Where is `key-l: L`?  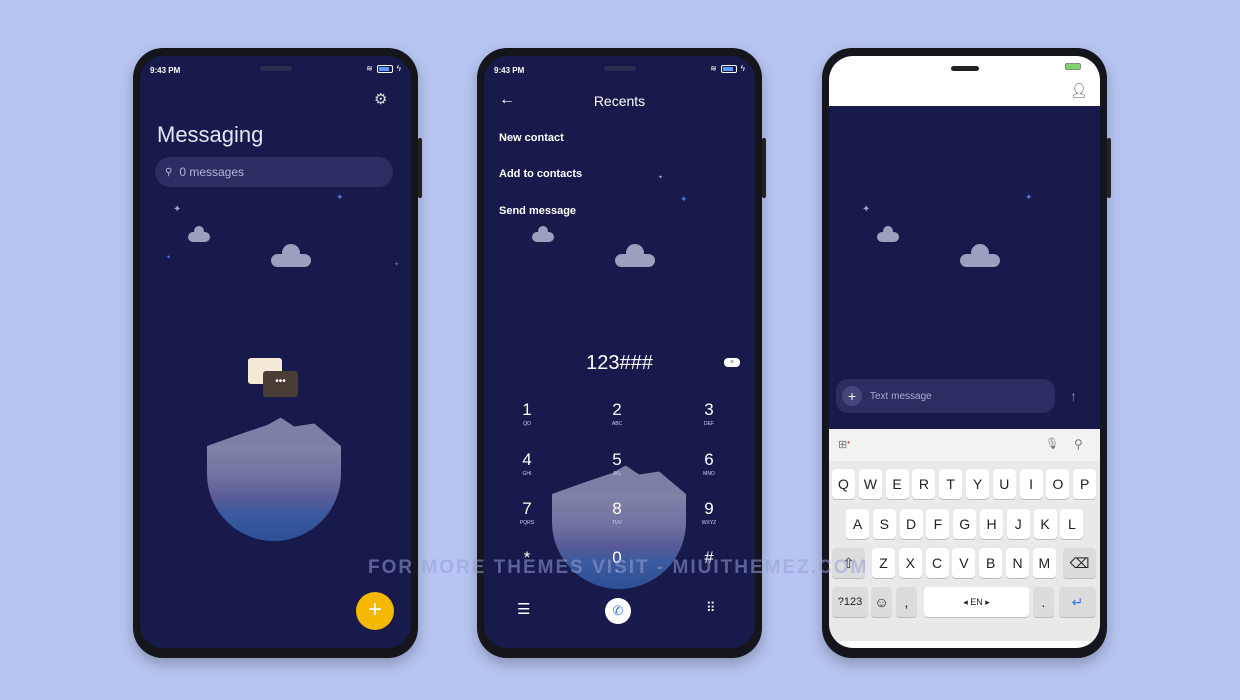 key-l: L is located at coordinates (1072, 524).